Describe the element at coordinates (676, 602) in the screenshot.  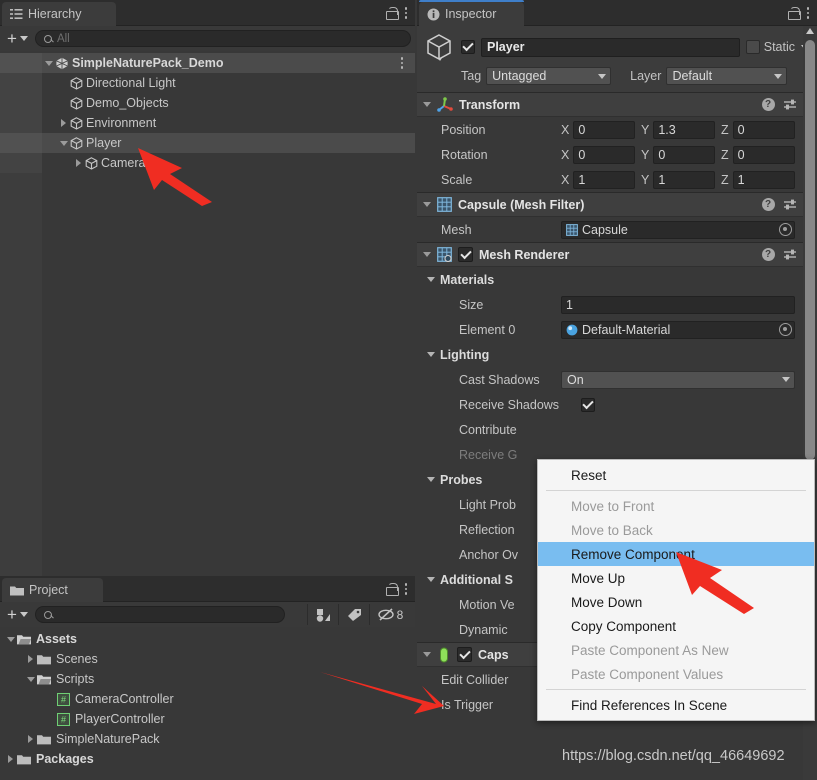
I see `context-menu-item-6: Move Down` at that location.